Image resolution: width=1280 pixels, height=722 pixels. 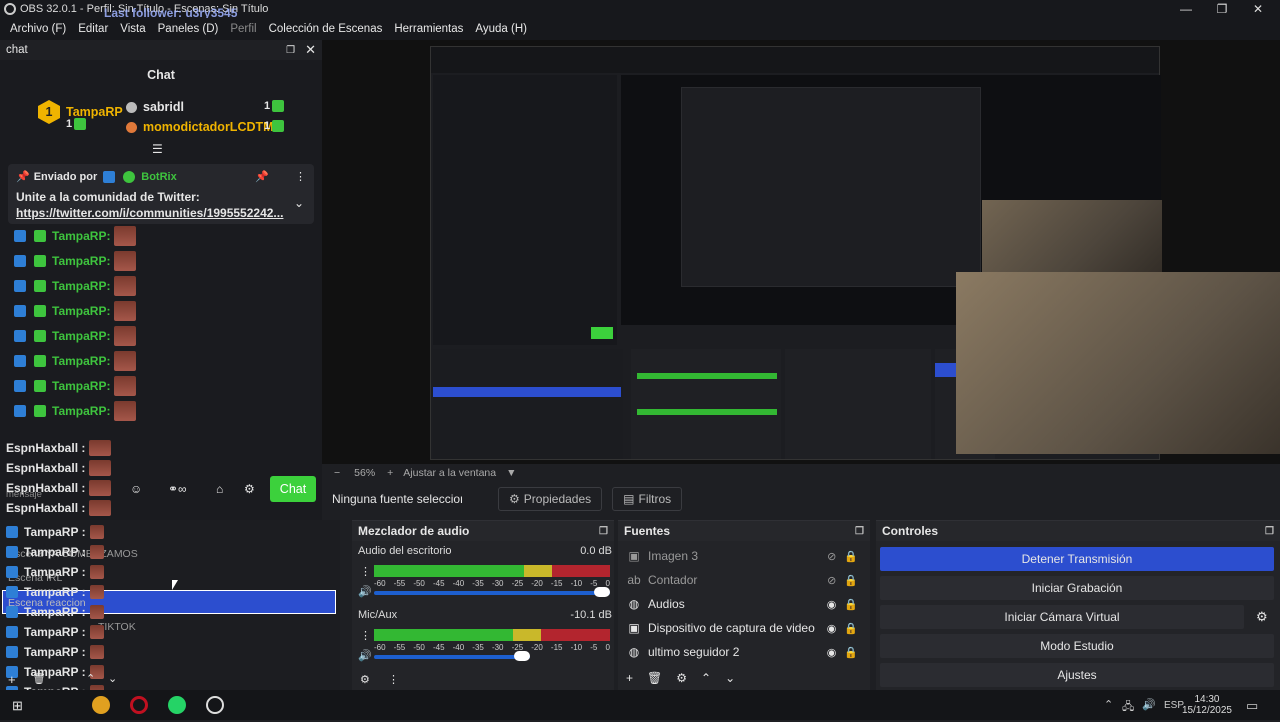 What do you see at coordinates (81, 361) in the screenshot?
I see `chat-username: TampaRP:` at bounding box center [81, 361].